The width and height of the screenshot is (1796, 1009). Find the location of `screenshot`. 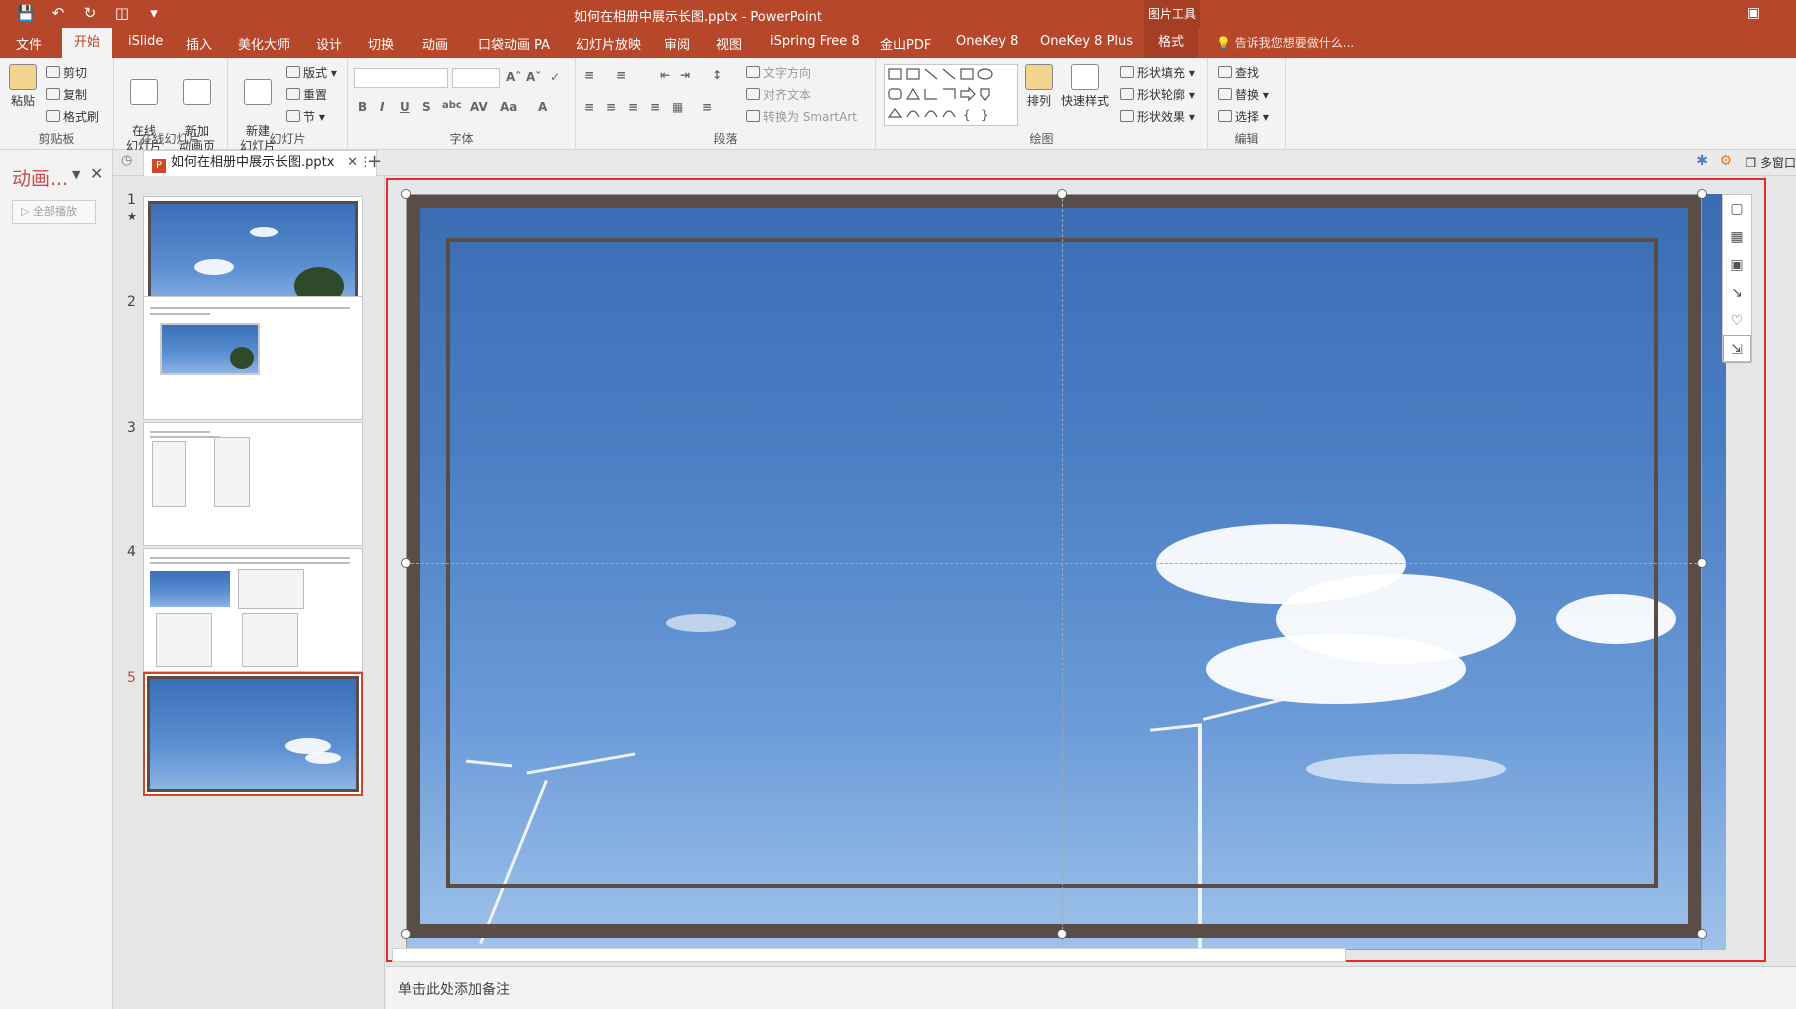

screenshot is located at coordinates (184, 640).